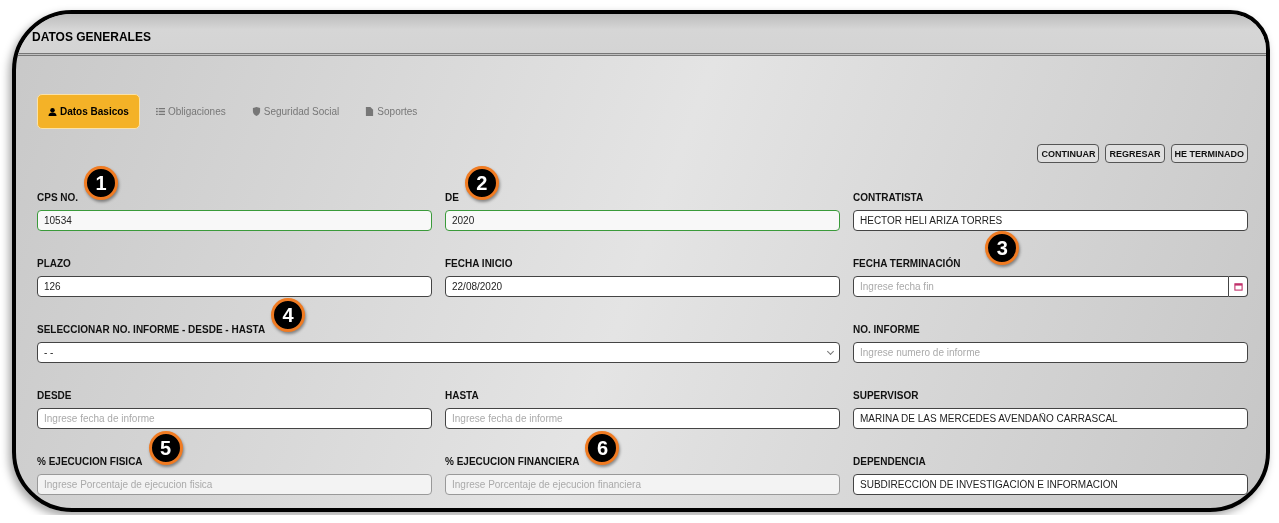 This screenshot has width=1279, height=523. What do you see at coordinates (886, 329) in the screenshot?
I see `field-label: NO. INFORME` at bounding box center [886, 329].